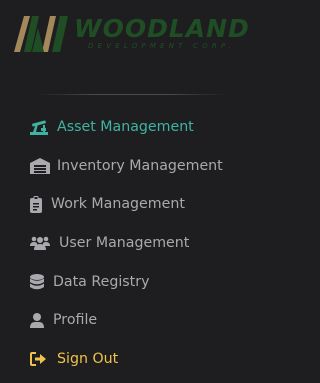  Describe the element at coordinates (39, 320) in the screenshot. I see `user-icon` at that location.